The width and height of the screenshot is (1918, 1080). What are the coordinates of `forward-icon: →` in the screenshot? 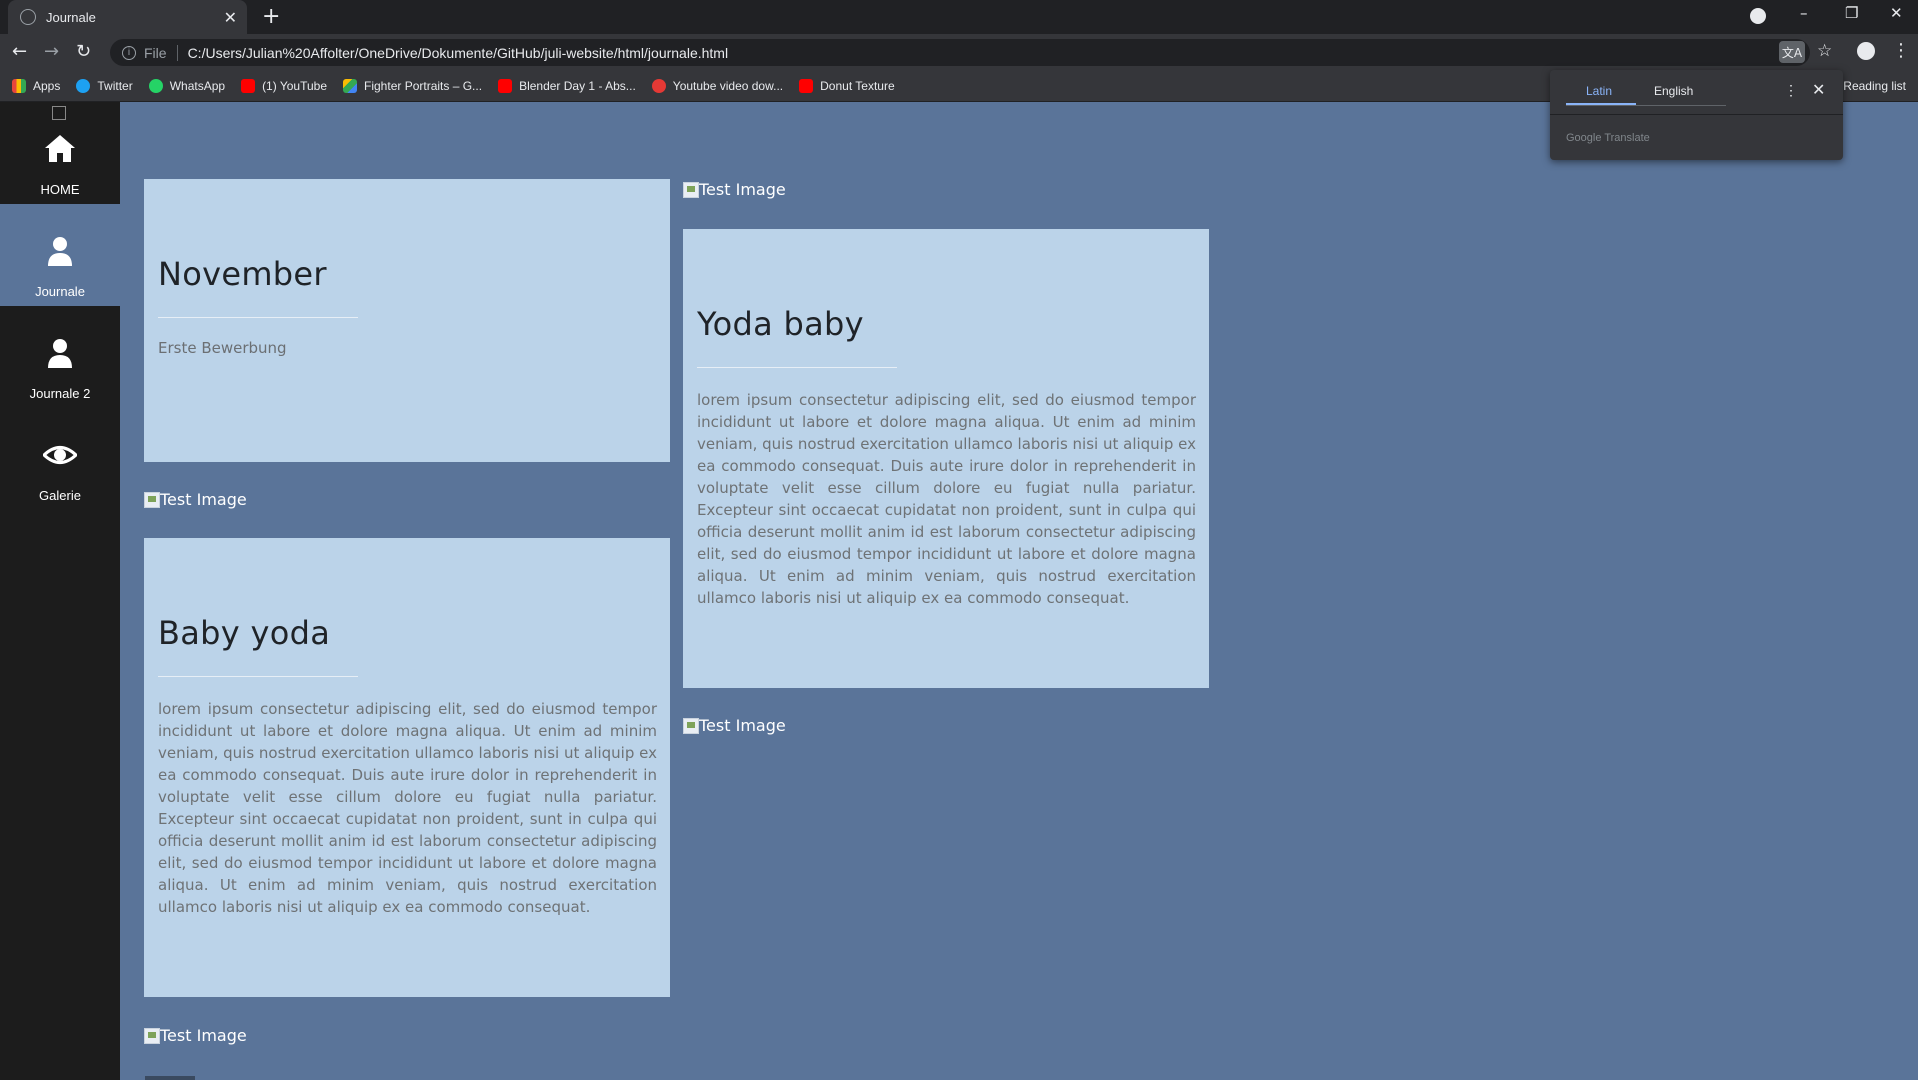 It's located at (51, 51).